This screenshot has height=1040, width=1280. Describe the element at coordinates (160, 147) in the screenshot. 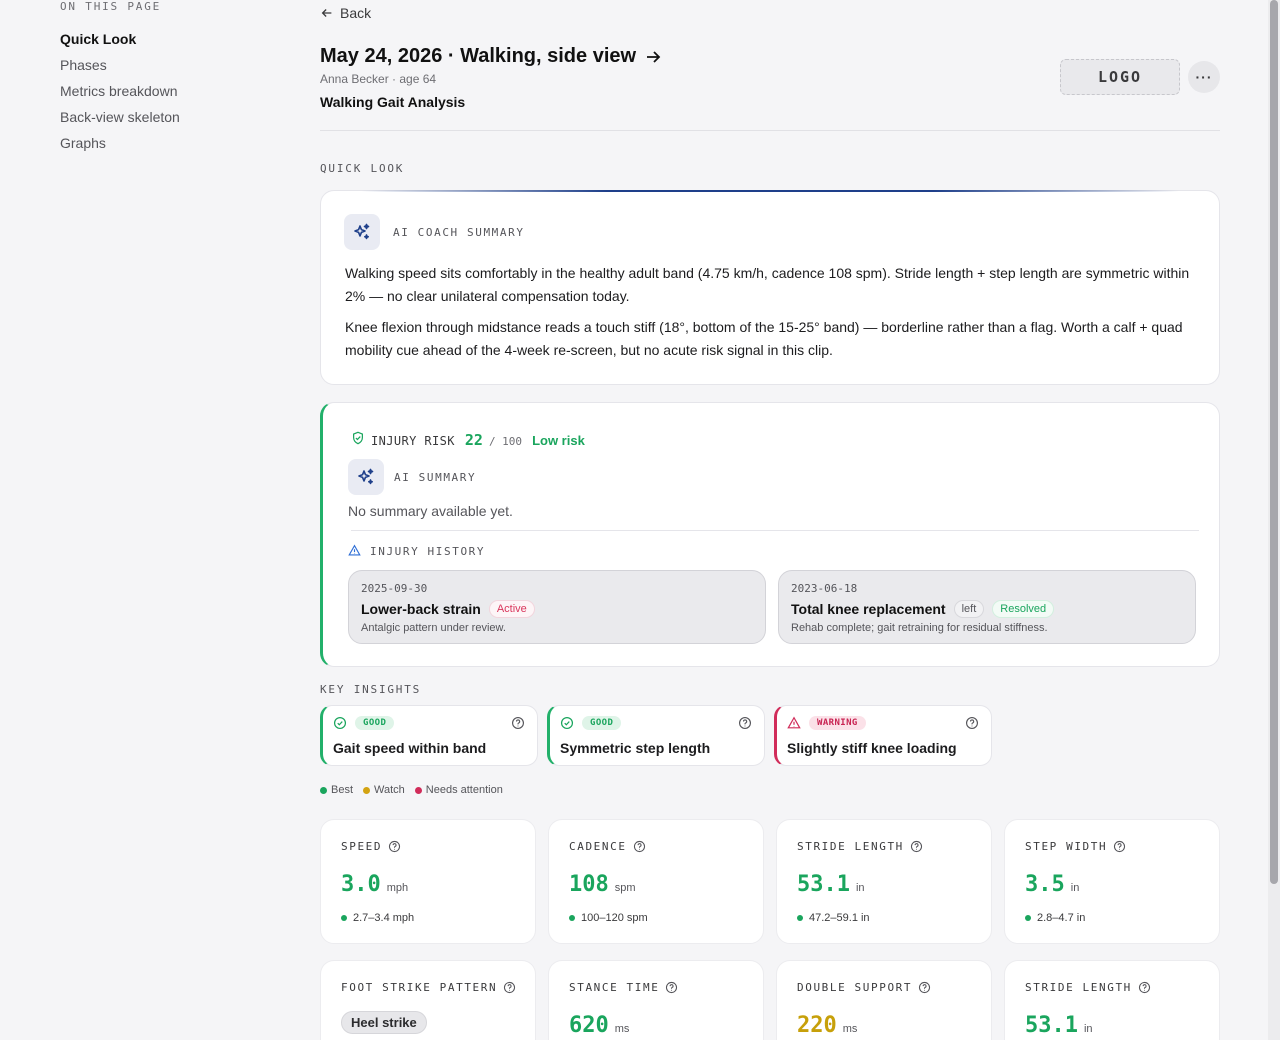

I see `nav-item-graphs: Graphs` at that location.